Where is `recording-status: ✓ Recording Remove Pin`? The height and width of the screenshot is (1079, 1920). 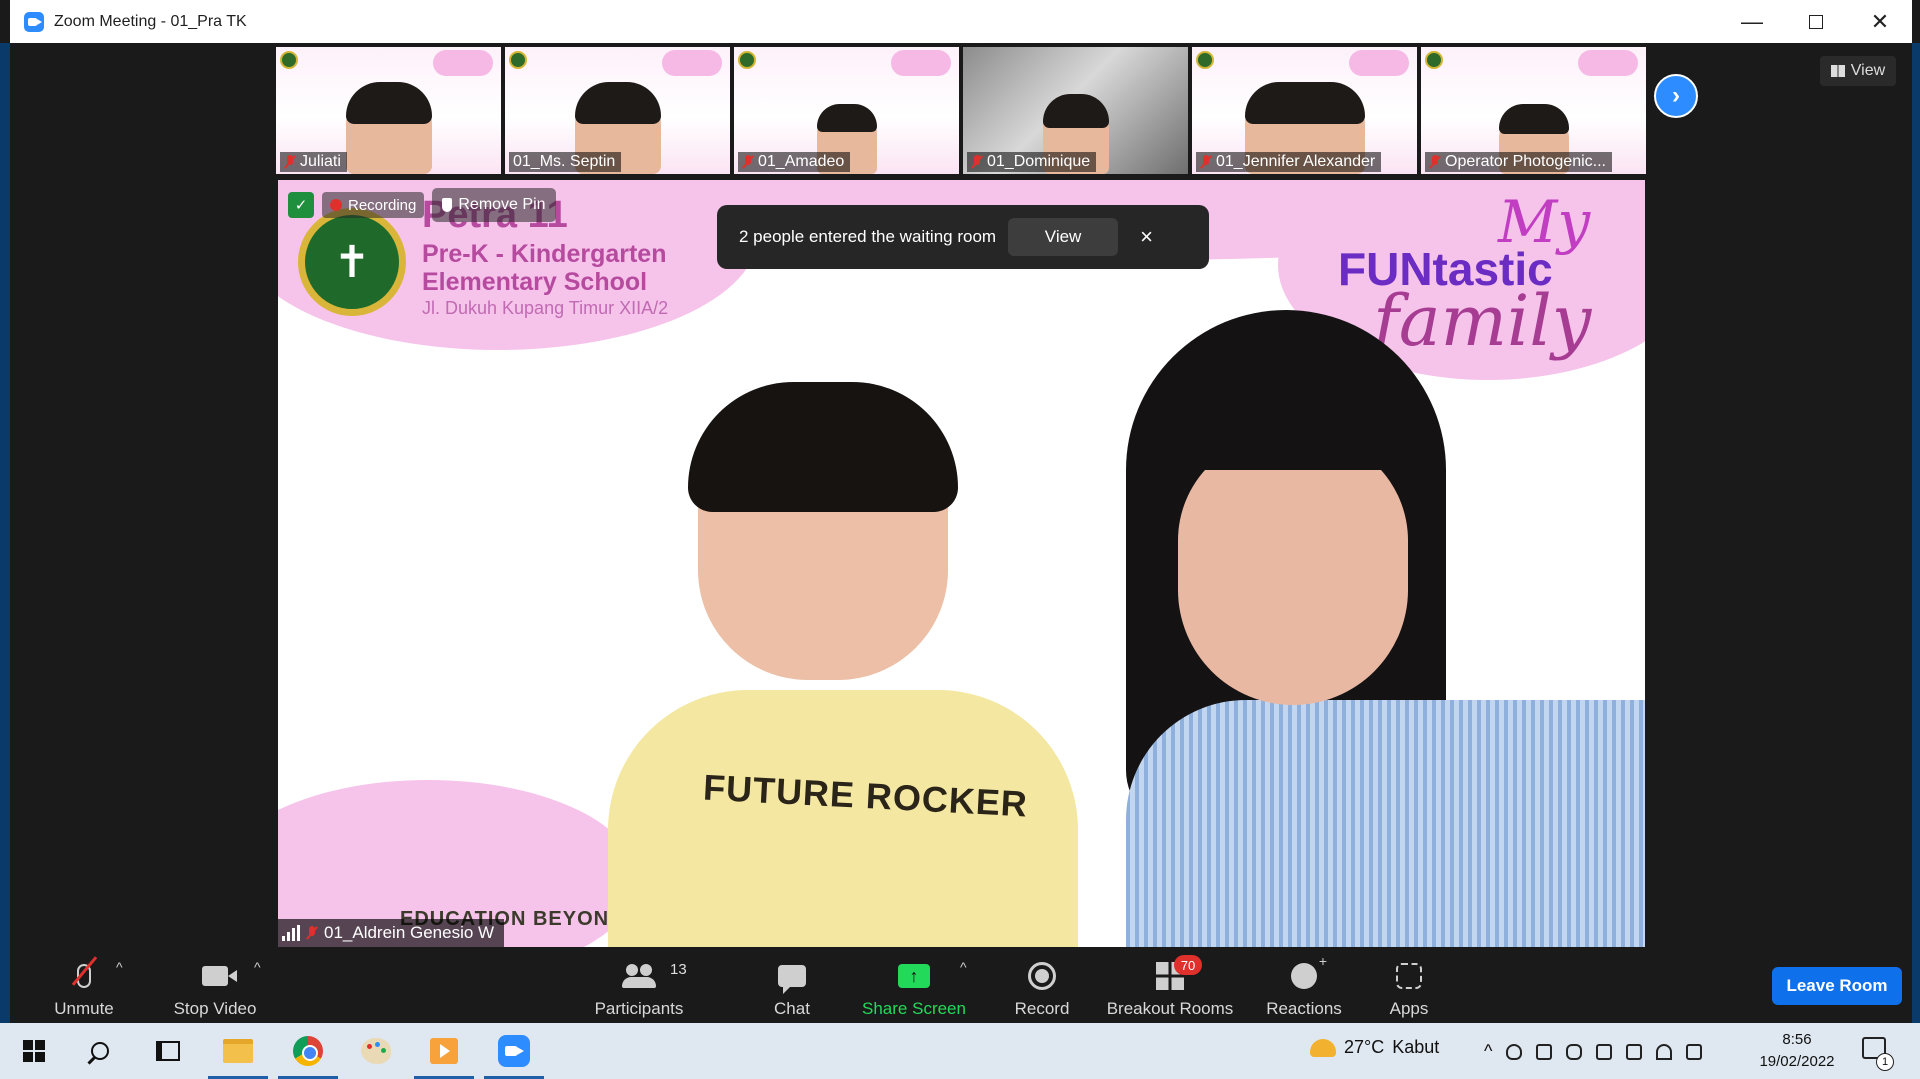 recording-status: ✓ Recording Remove Pin is located at coordinates (422, 205).